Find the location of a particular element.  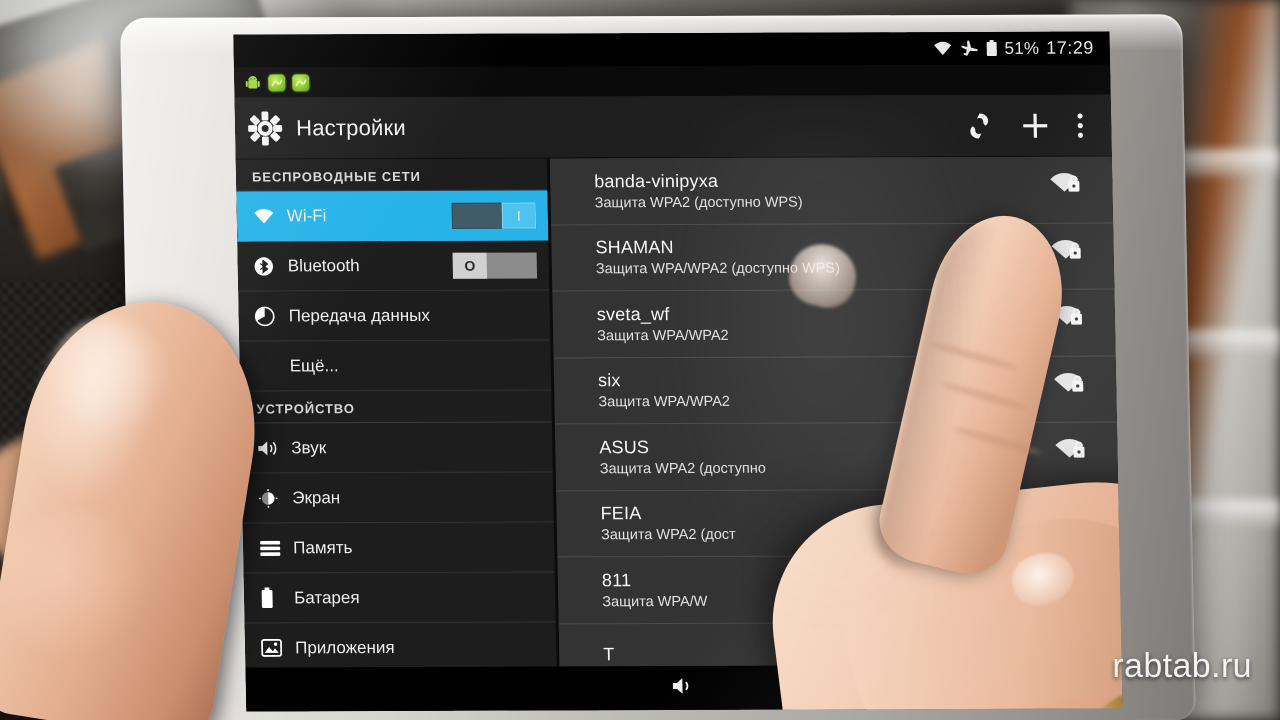

android-robot-icon is located at coordinates (252, 82).